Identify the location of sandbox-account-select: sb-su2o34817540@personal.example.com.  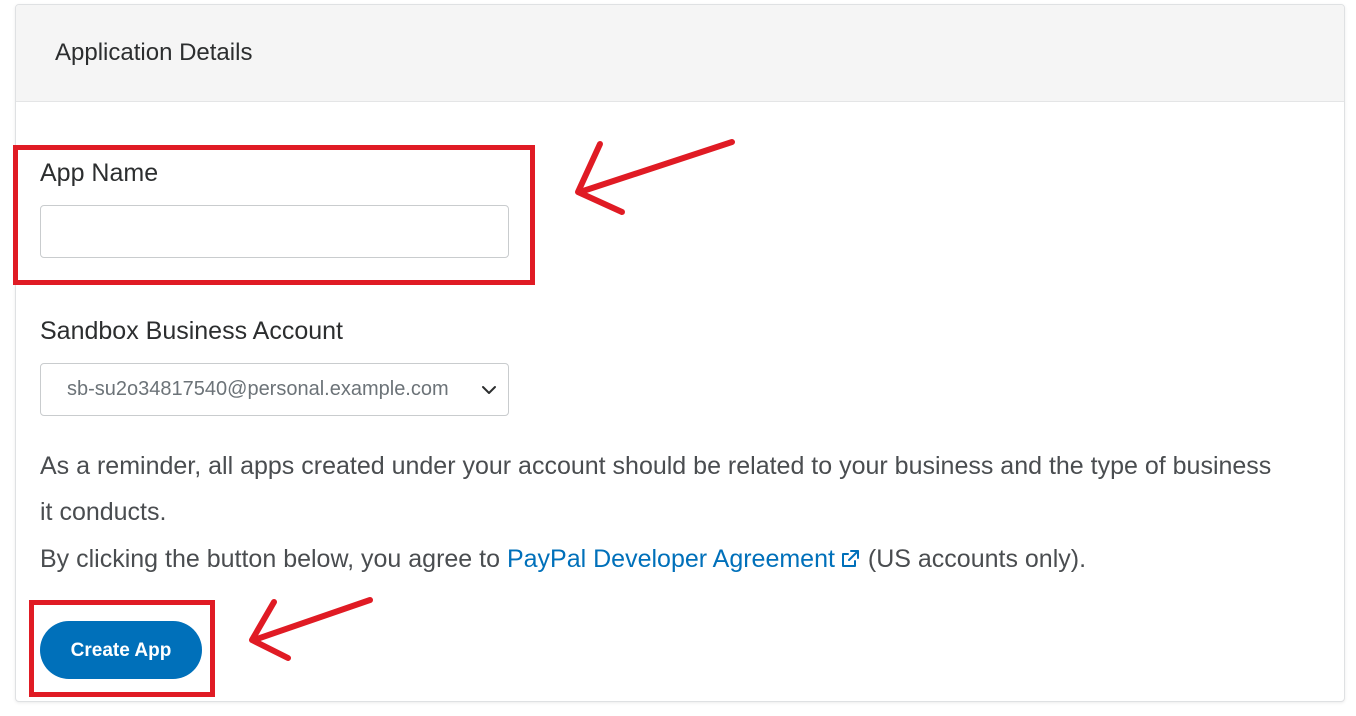
(274, 389).